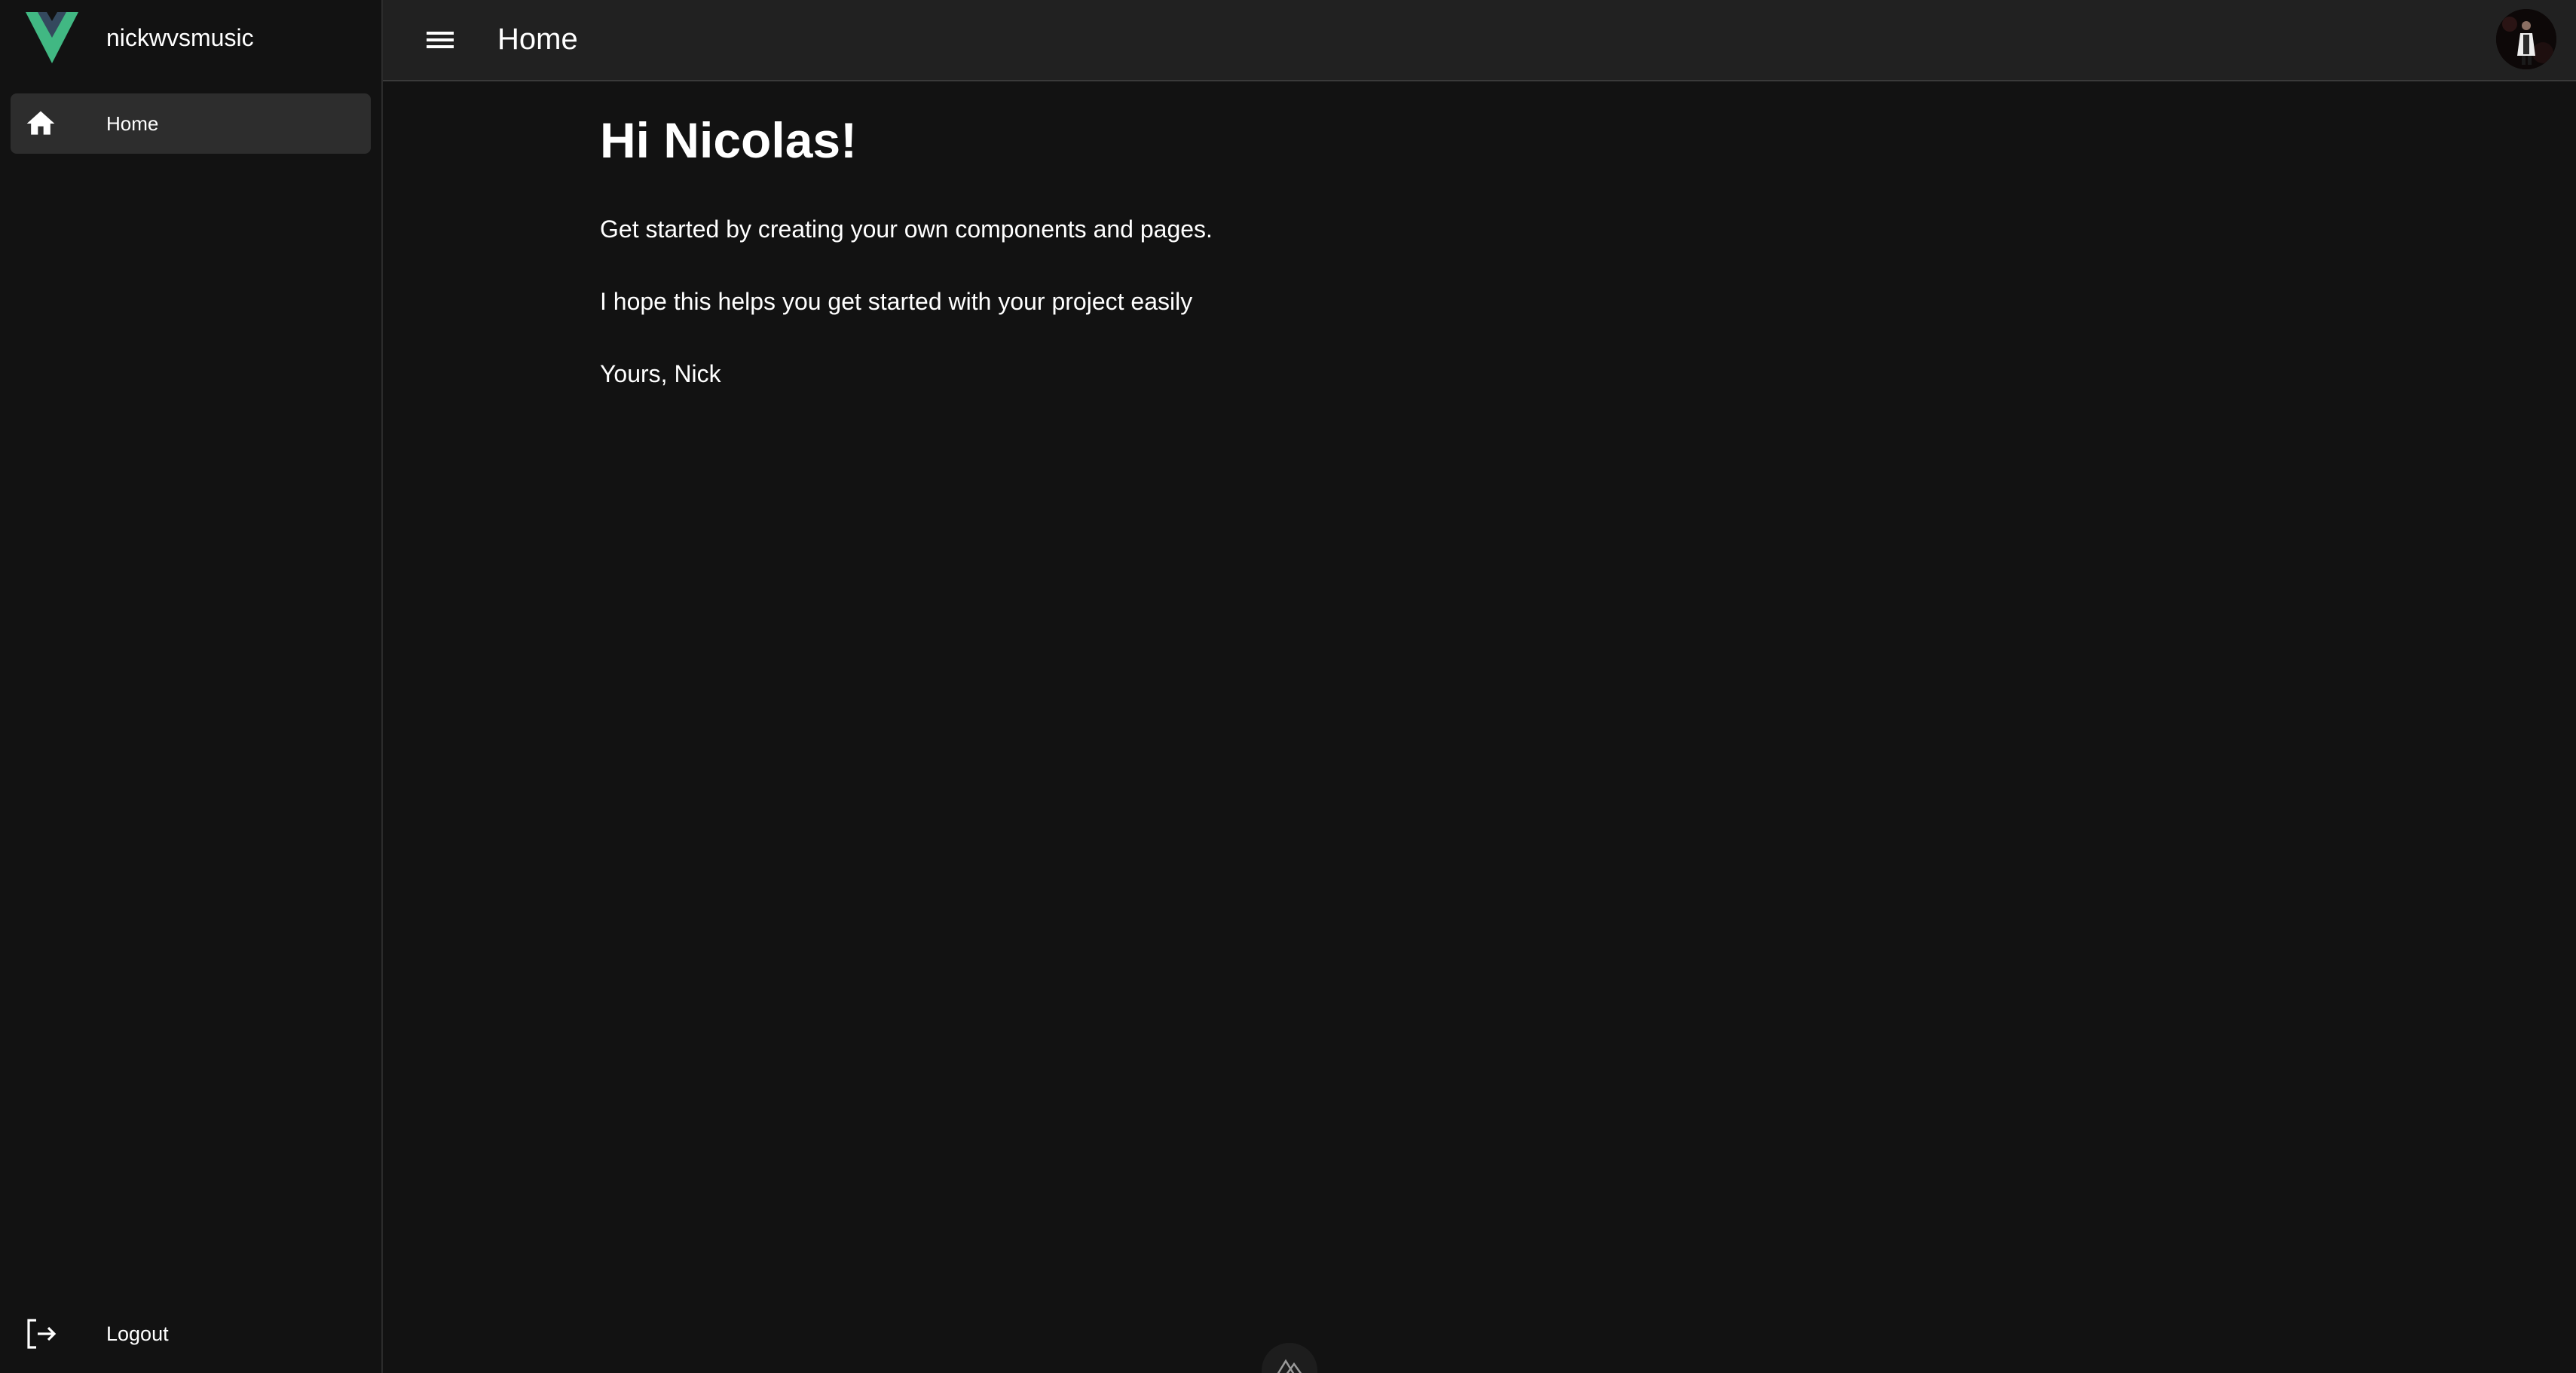  I want to click on signature-paragraph: Yours, Nick, so click(660, 374).